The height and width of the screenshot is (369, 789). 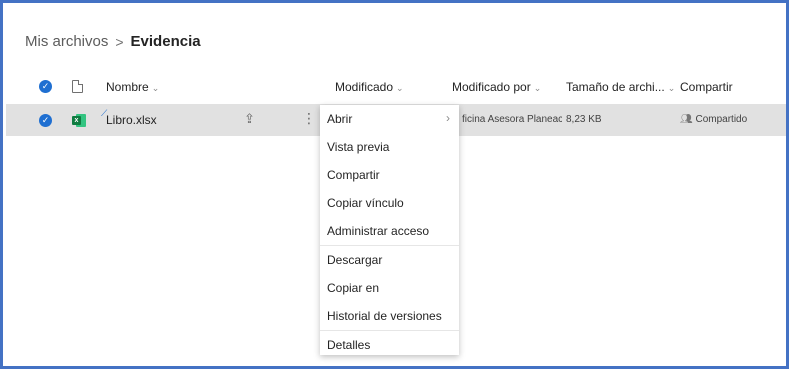 I want to click on file-size-cell: 8,23 KB, so click(x=584, y=119).